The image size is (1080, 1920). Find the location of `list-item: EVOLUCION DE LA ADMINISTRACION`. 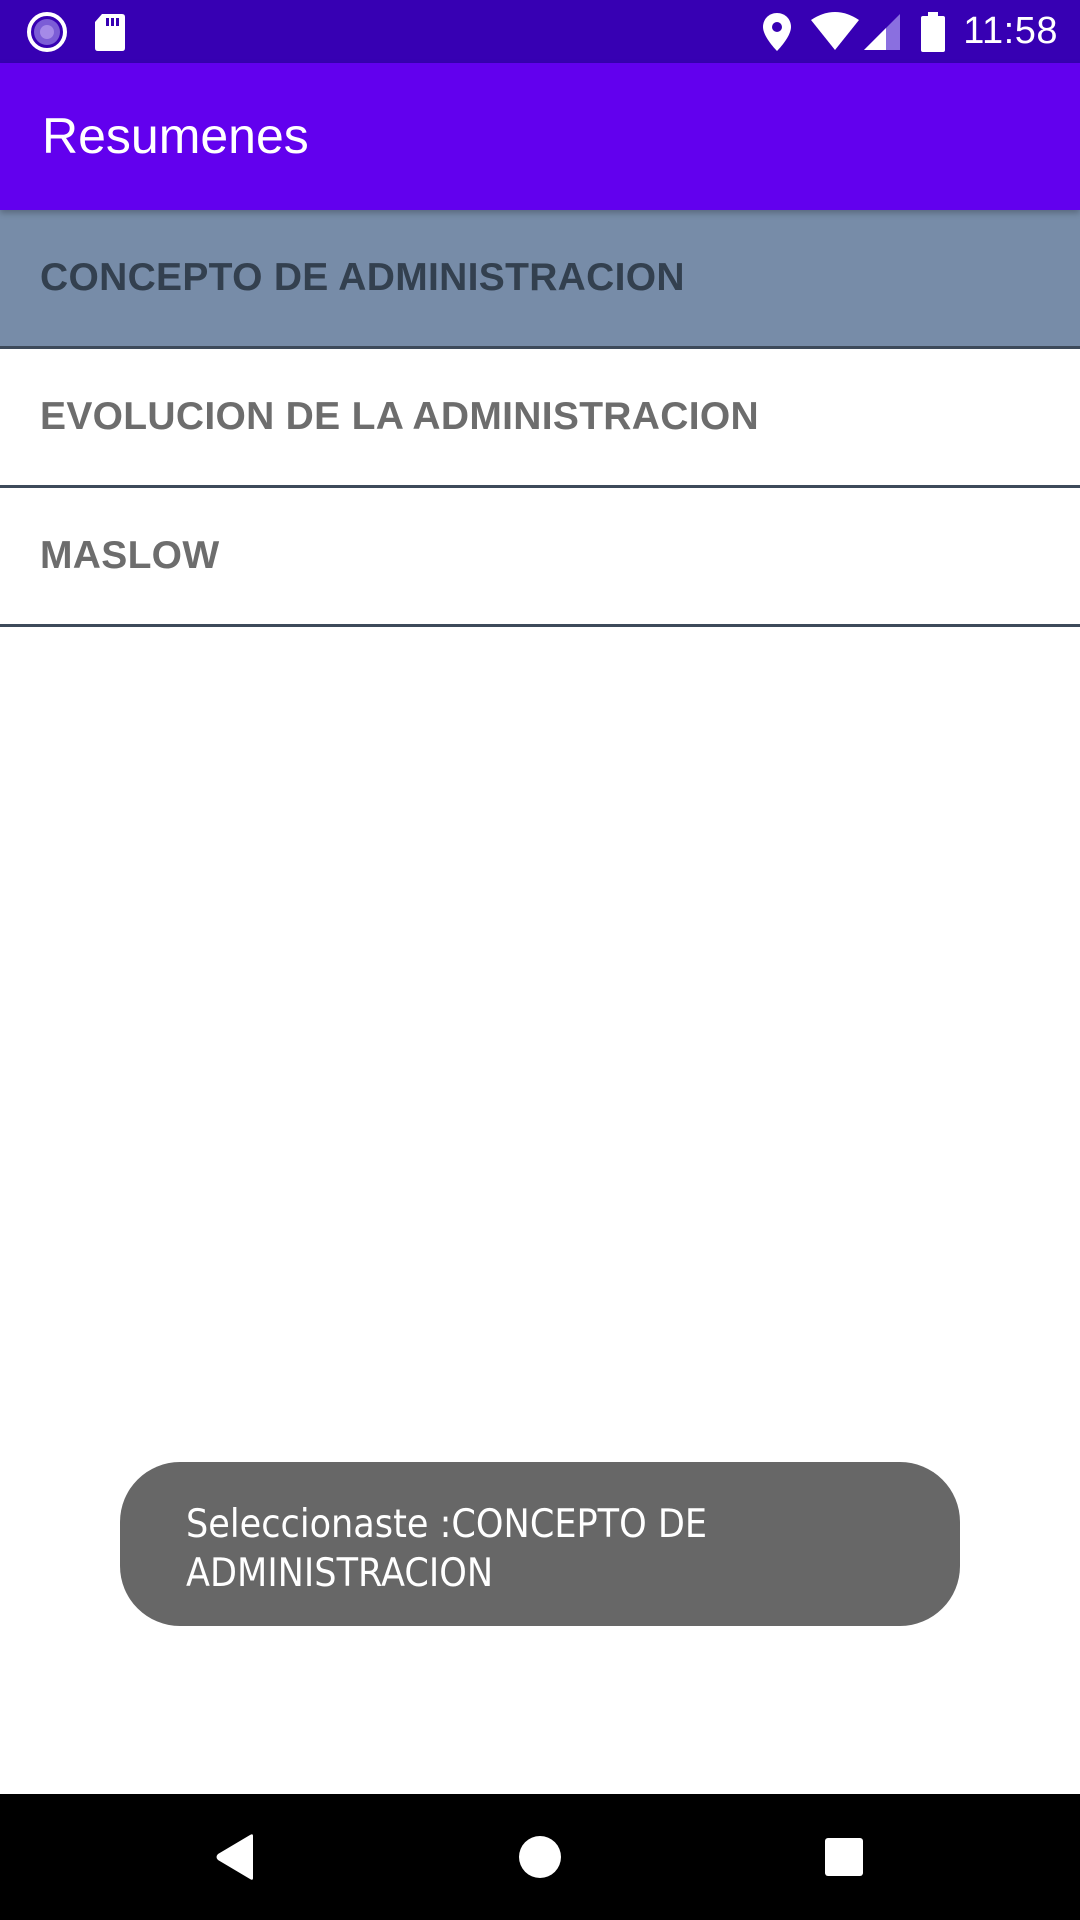

list-item: EVOLUCION DE LA ADMINISTRACION is located at coordinates (540, 418).